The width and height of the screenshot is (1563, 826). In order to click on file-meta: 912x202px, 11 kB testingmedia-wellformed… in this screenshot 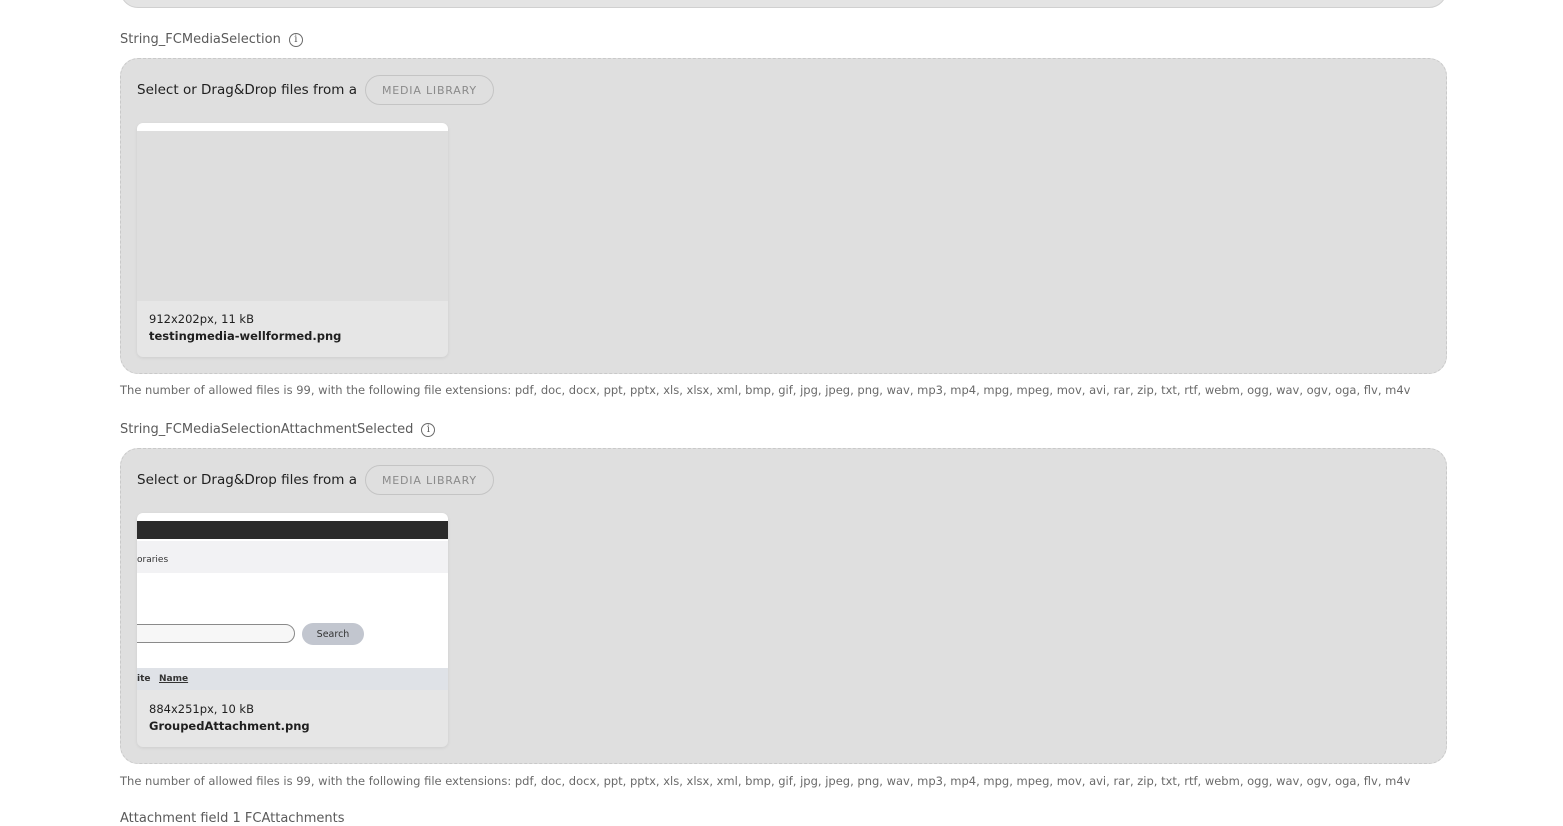, I will do `click(245, 328)`.